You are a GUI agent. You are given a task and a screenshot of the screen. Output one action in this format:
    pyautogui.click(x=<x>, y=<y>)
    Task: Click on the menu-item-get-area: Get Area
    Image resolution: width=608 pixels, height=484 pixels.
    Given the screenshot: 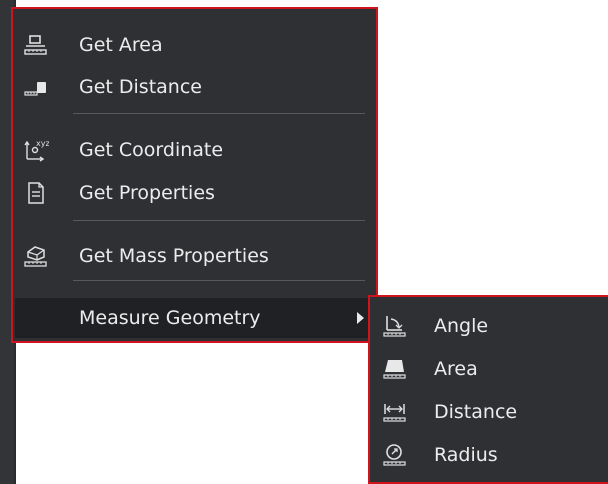 What is the action you would take?
    pyautogui.click(x=195, y=45)
    